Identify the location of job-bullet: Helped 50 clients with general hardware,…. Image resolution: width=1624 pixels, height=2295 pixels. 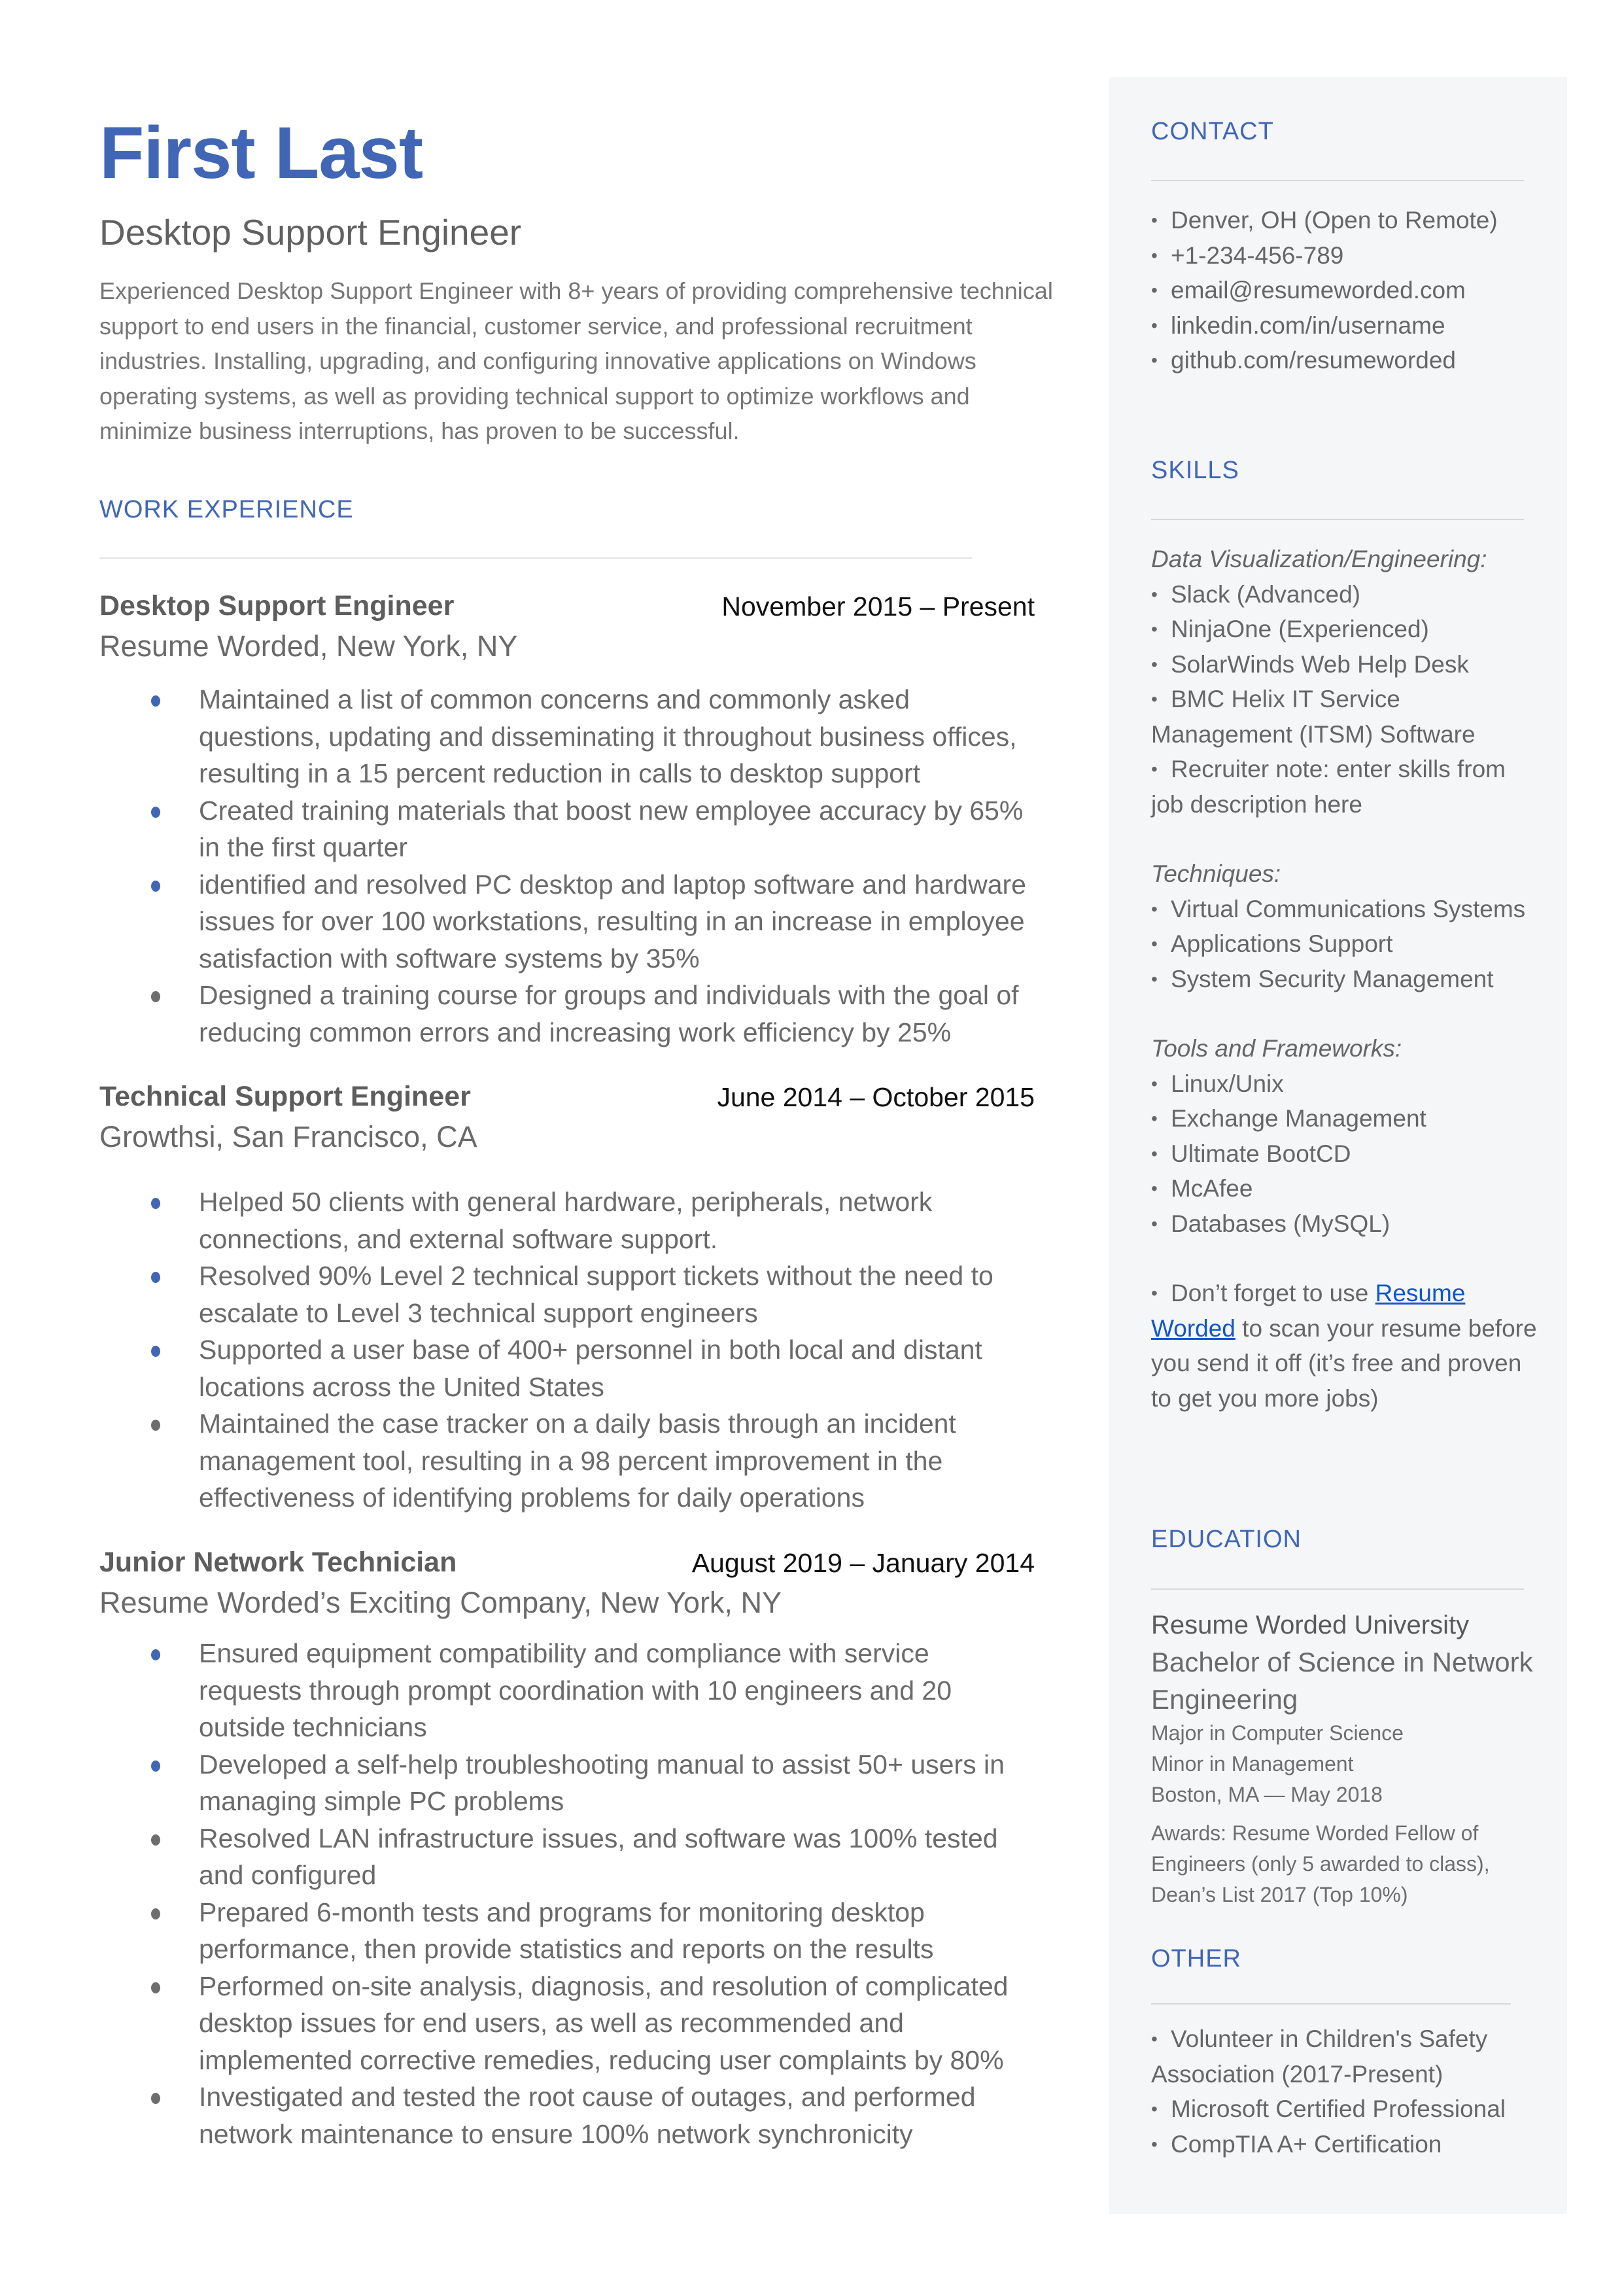
(570, 1220).